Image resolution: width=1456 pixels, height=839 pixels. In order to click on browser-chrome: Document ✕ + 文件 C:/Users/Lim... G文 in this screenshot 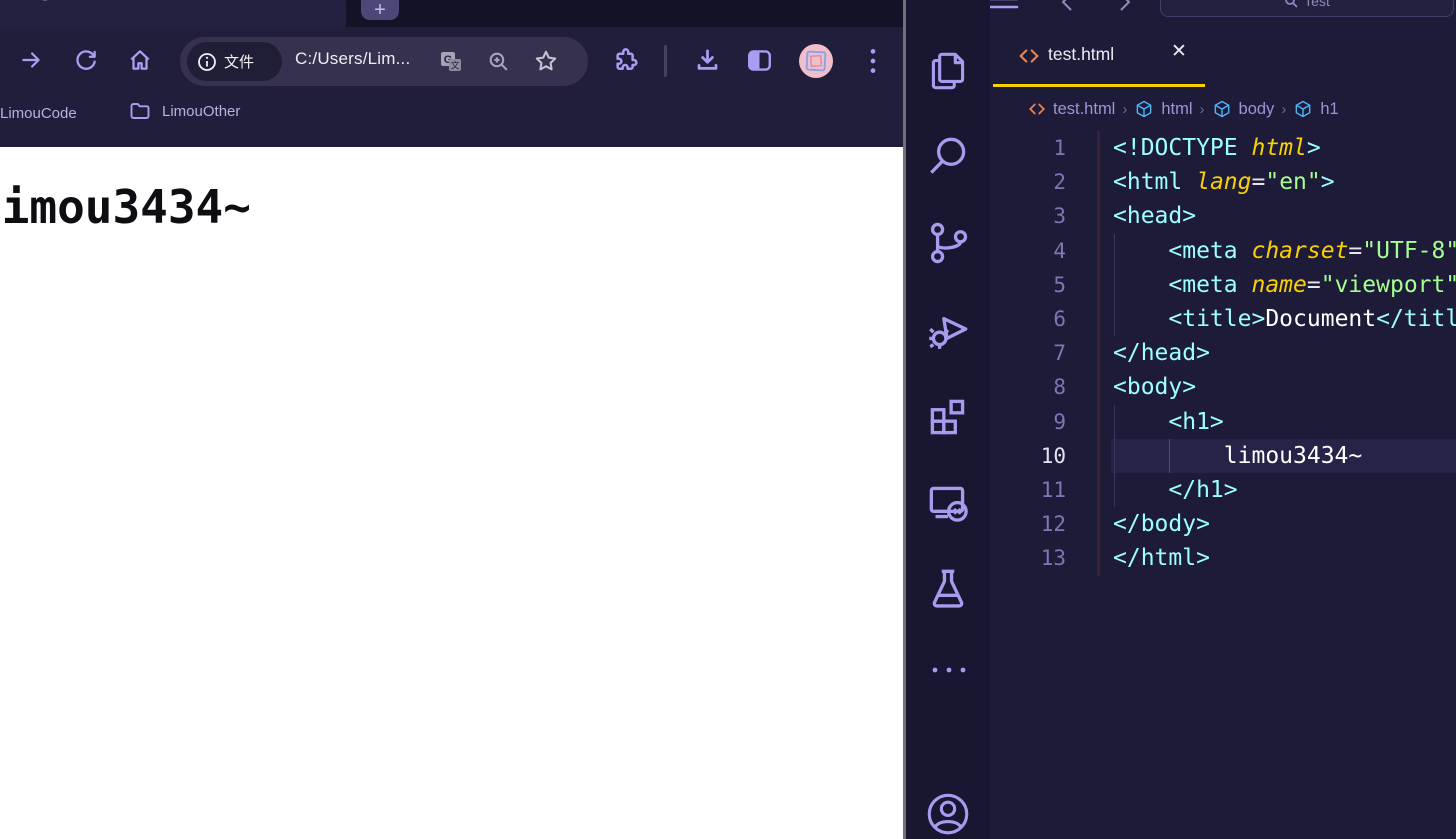, I will do `click(451, 73)`.